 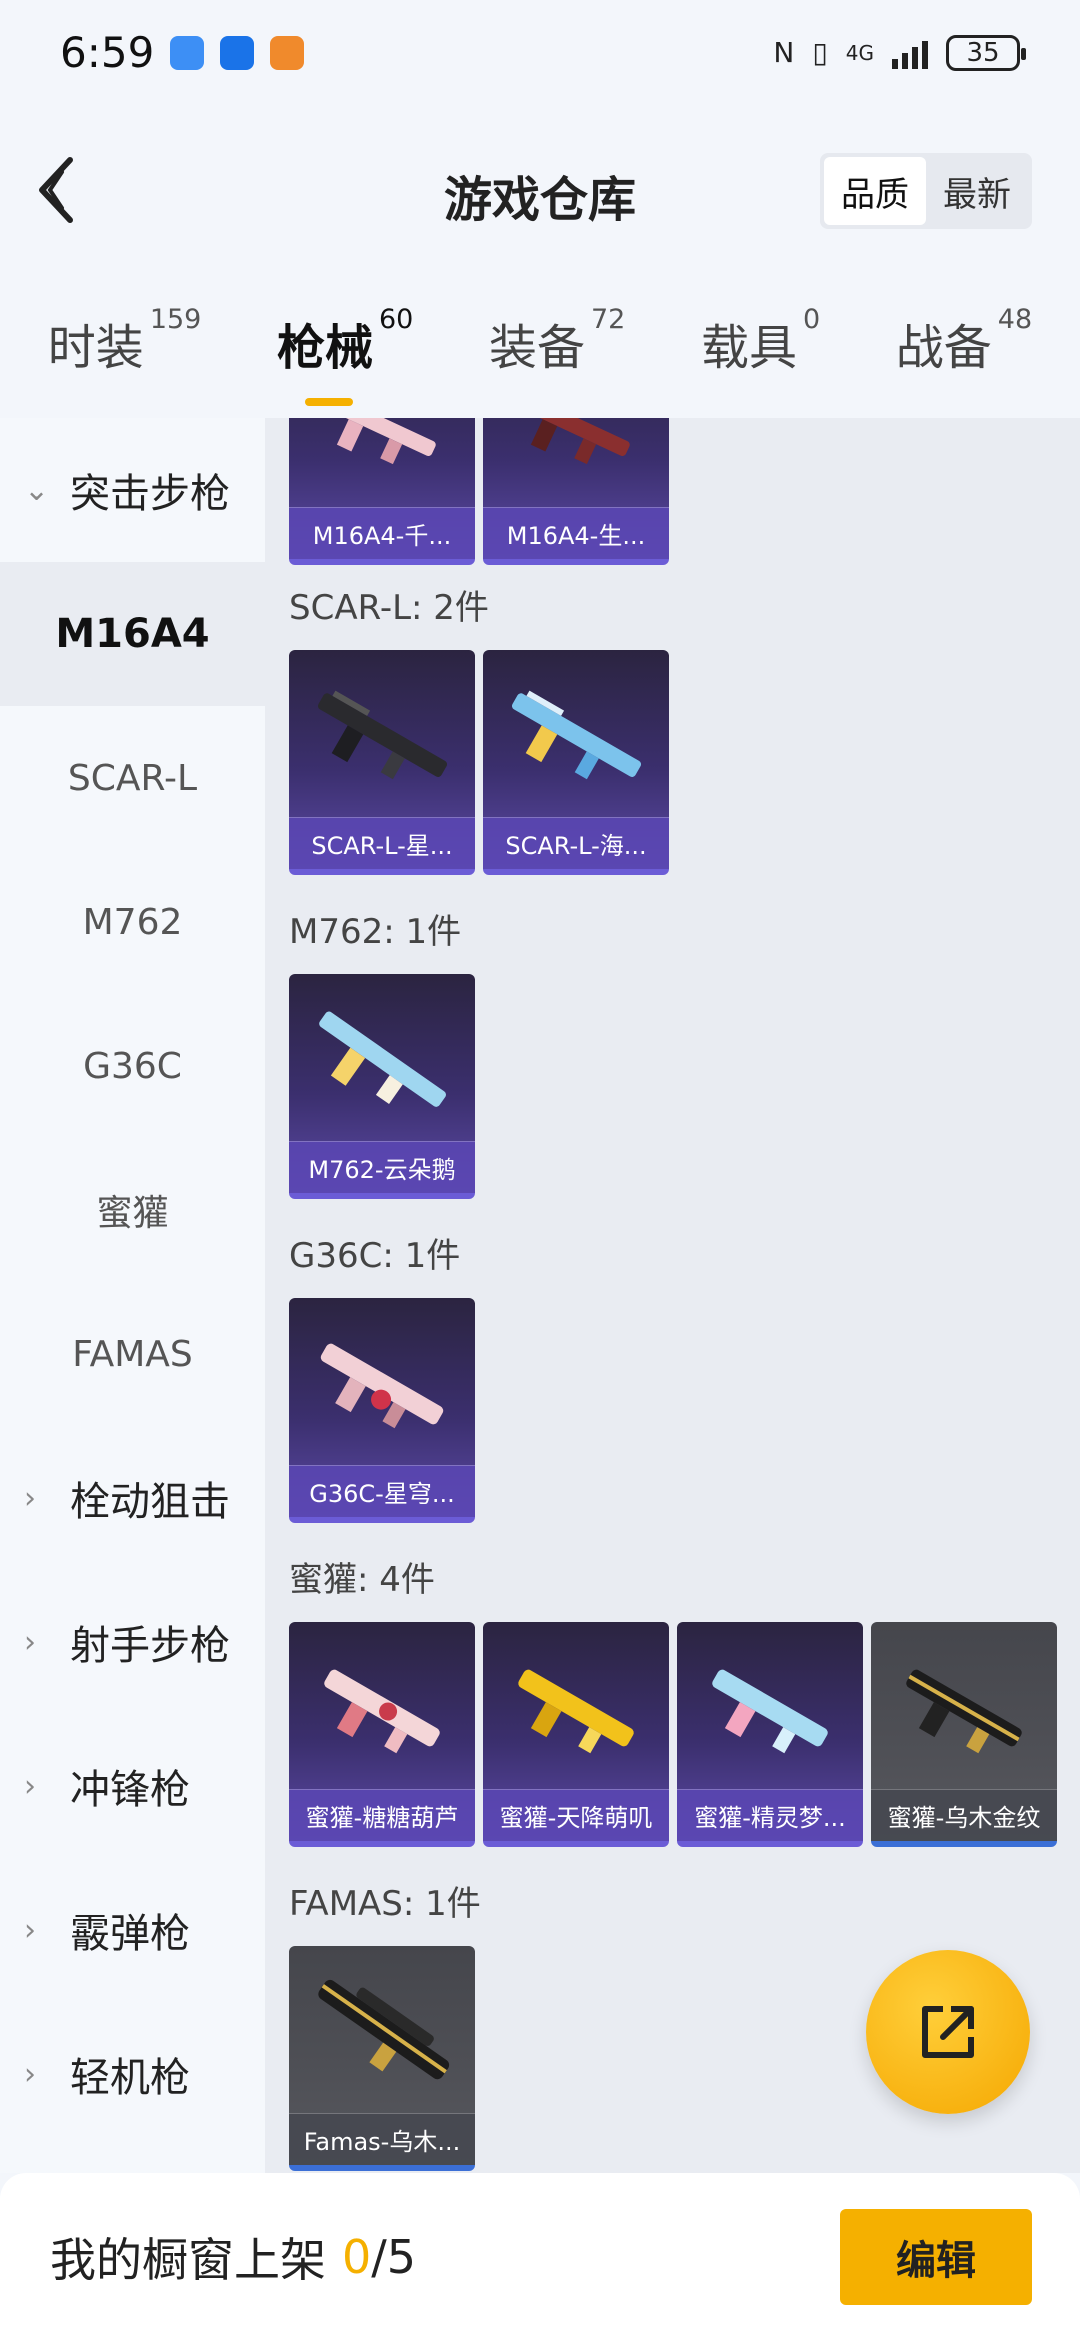 I want to click on weapon-name: 蜜獾-天降萌叽, so click(x=576, y=1815).